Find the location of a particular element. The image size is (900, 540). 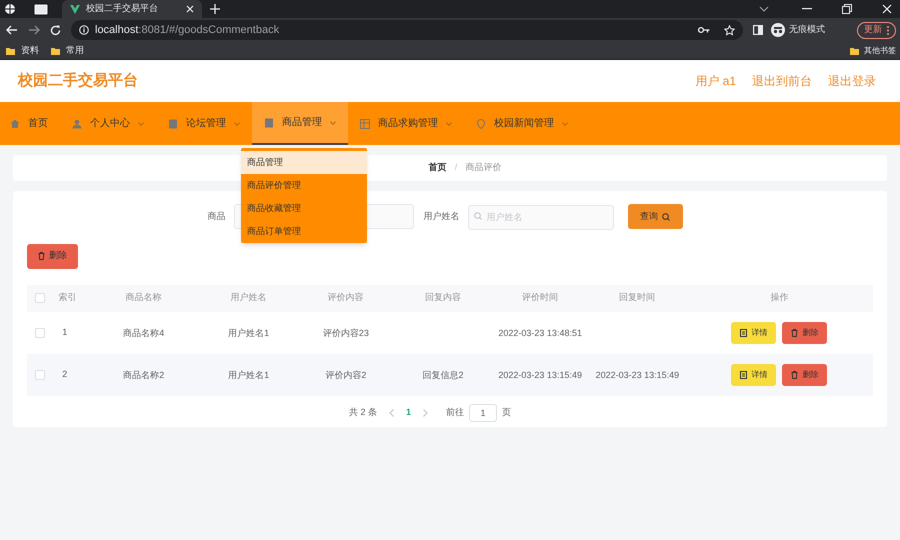

home-icon is located at coordinates (15, 123).